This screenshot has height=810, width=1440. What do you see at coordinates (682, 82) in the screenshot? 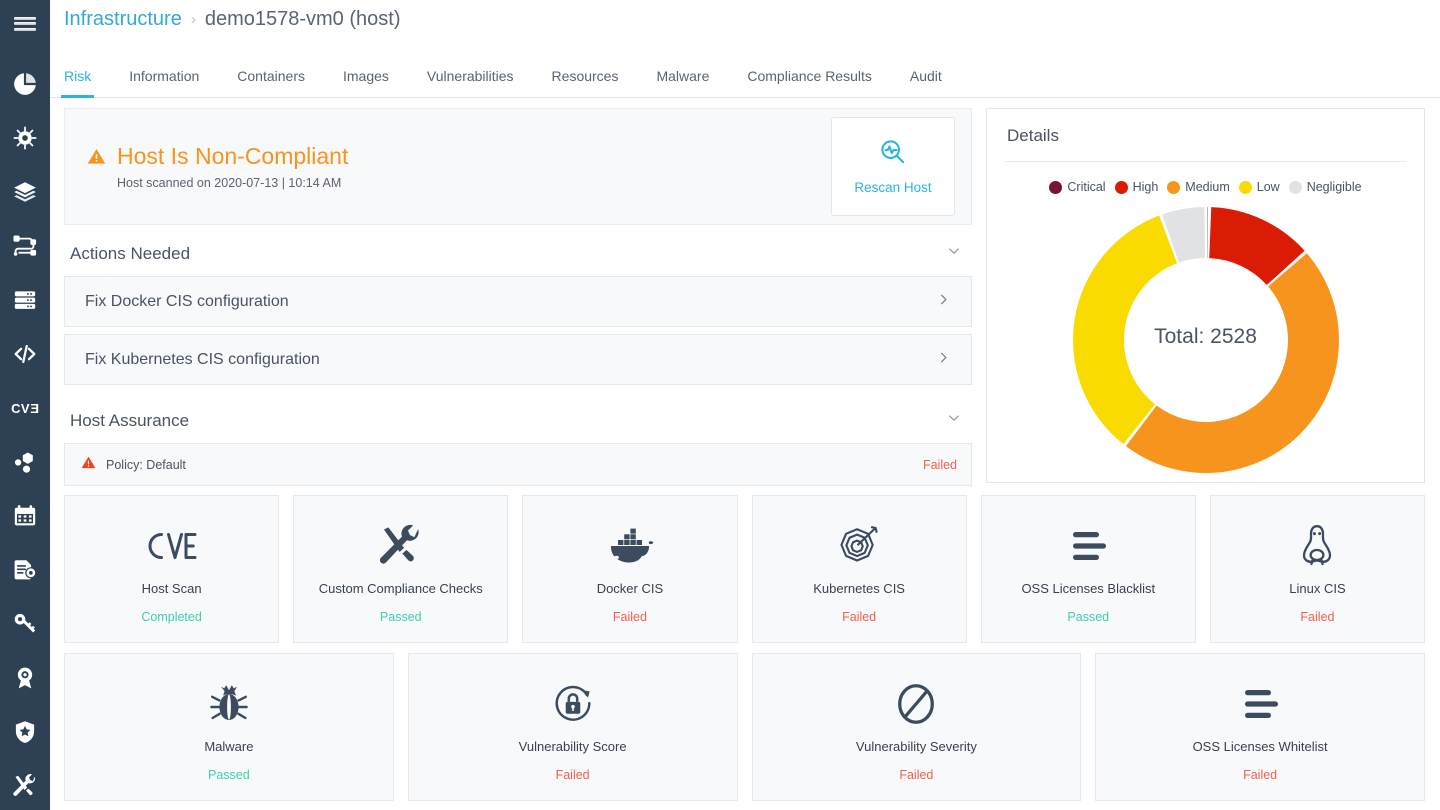
I see `tab-malware: Malware` at bounding box center [682, 82].